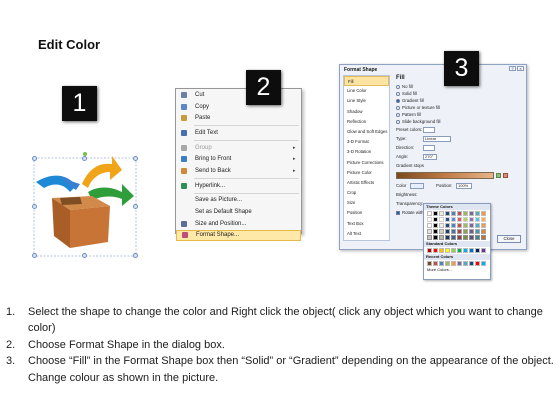  Describe the element at coordinates (460, 121) in the screenshot. I see `fill-option: Slide background fill` at that location.